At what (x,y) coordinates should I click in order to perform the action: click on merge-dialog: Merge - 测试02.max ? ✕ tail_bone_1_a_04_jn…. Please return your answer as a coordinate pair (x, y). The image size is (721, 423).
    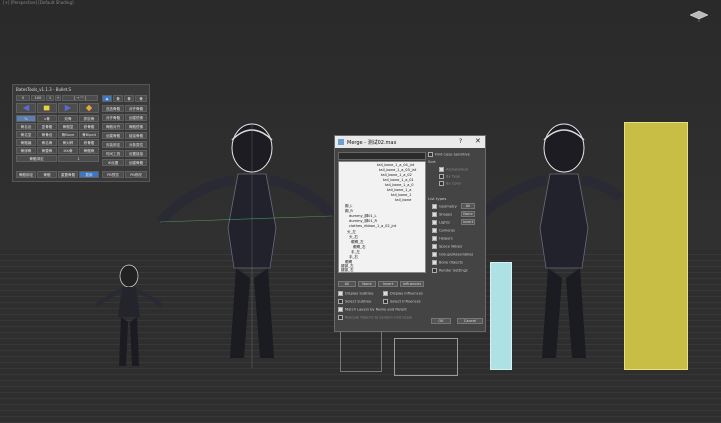
    Looking at the image, I should click on (410, 233).